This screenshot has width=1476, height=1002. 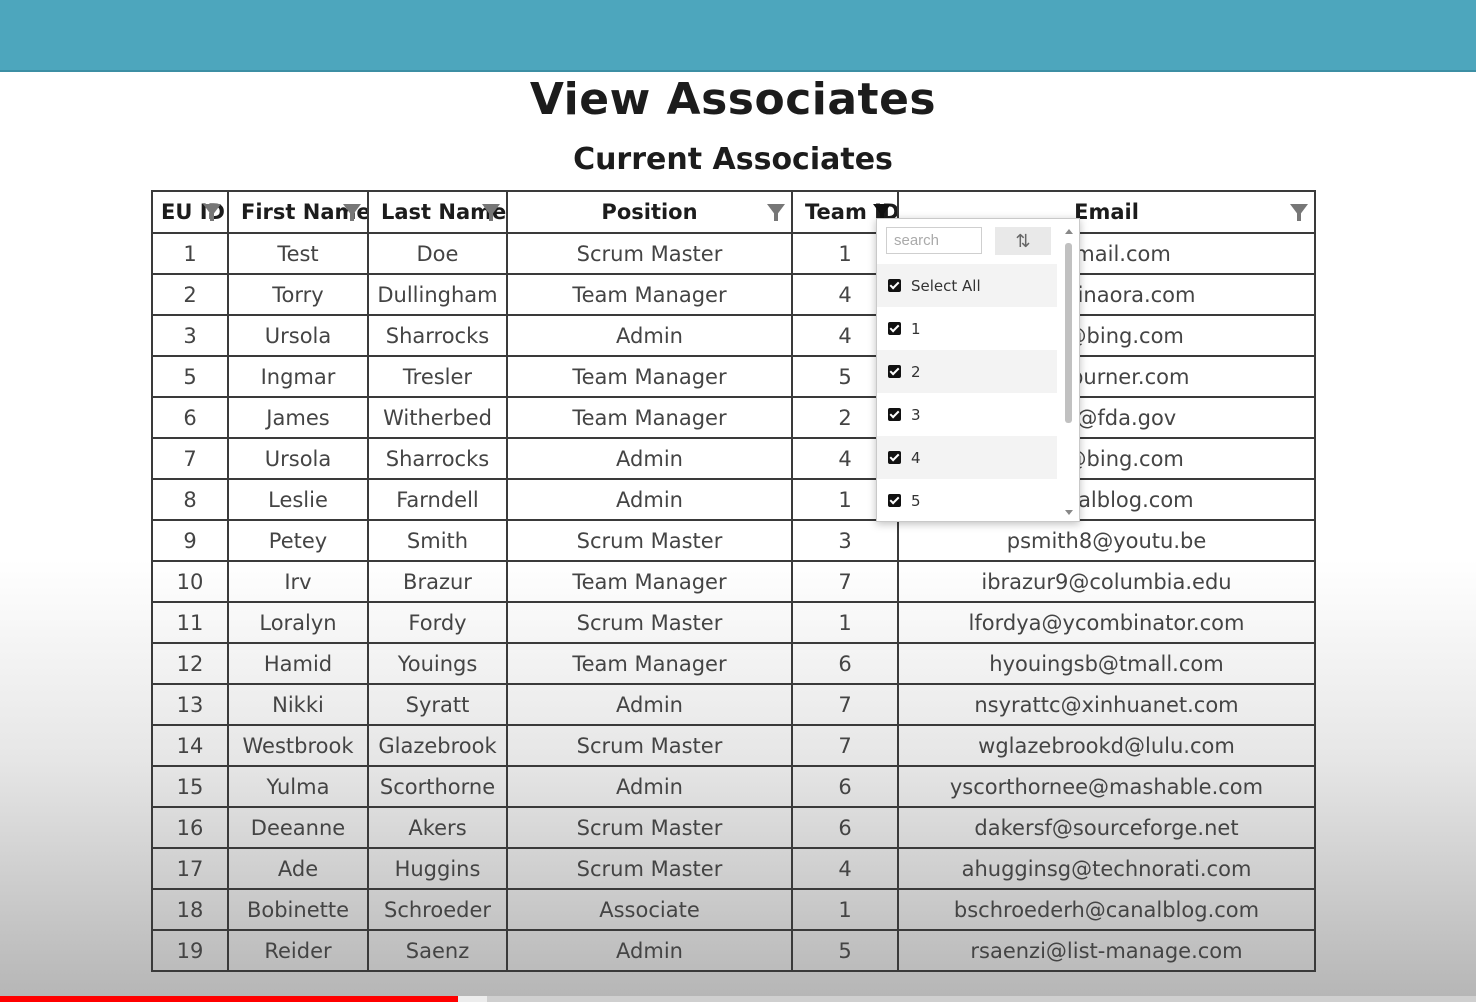 What do you see at coordinates (437, 253) in the screenshot?
I see `cell-last-name: Doe` at bounding box center [437, 253].